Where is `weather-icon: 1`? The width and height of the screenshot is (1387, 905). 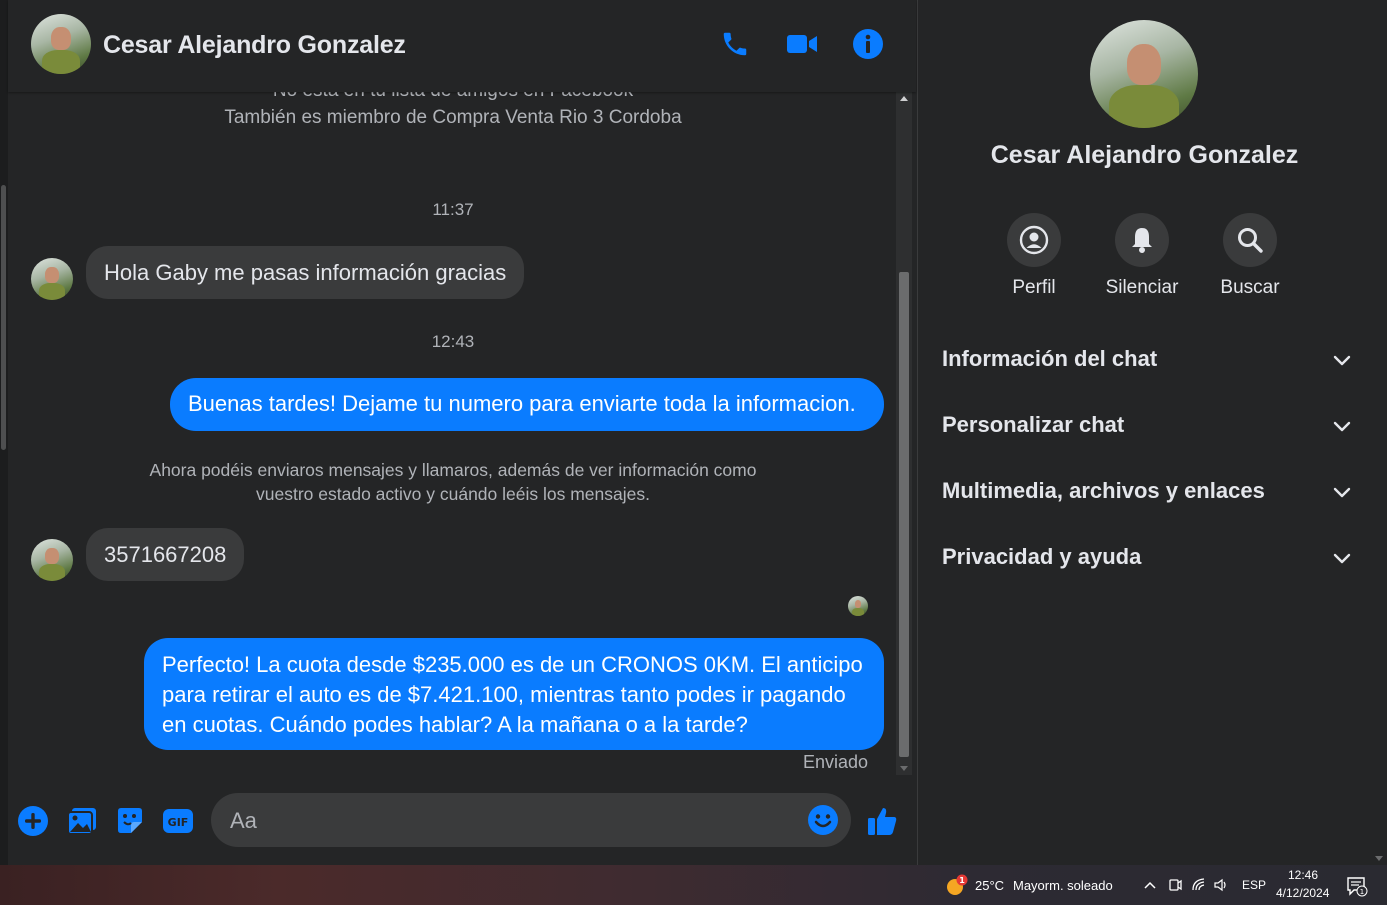
weather-icon: 1 is located at coordinates (956, 885).